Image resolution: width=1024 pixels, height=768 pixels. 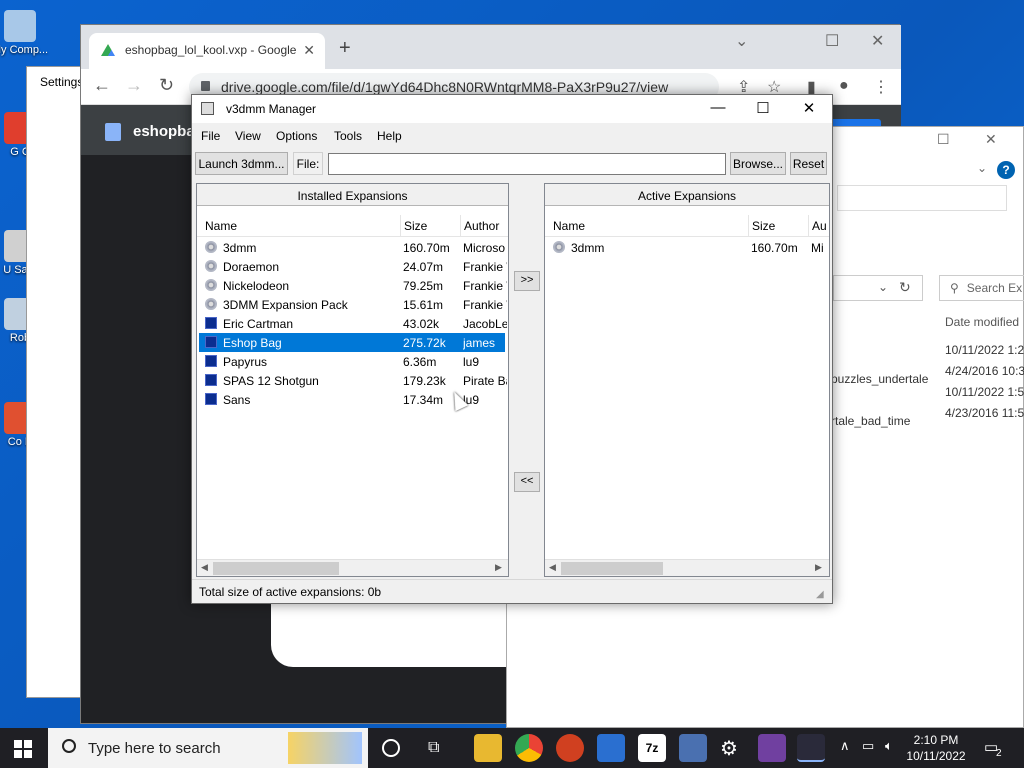 I want to click on chrome-taskbar-icon, so click(x=529, y=748).